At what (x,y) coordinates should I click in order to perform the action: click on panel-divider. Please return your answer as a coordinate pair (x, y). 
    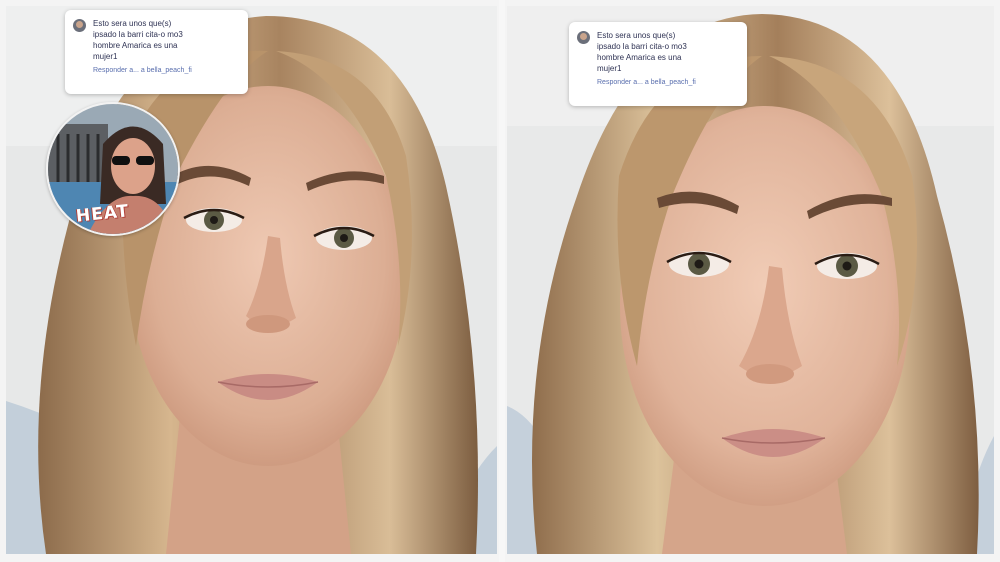
    Looking at the image, I should click on (502, 281).